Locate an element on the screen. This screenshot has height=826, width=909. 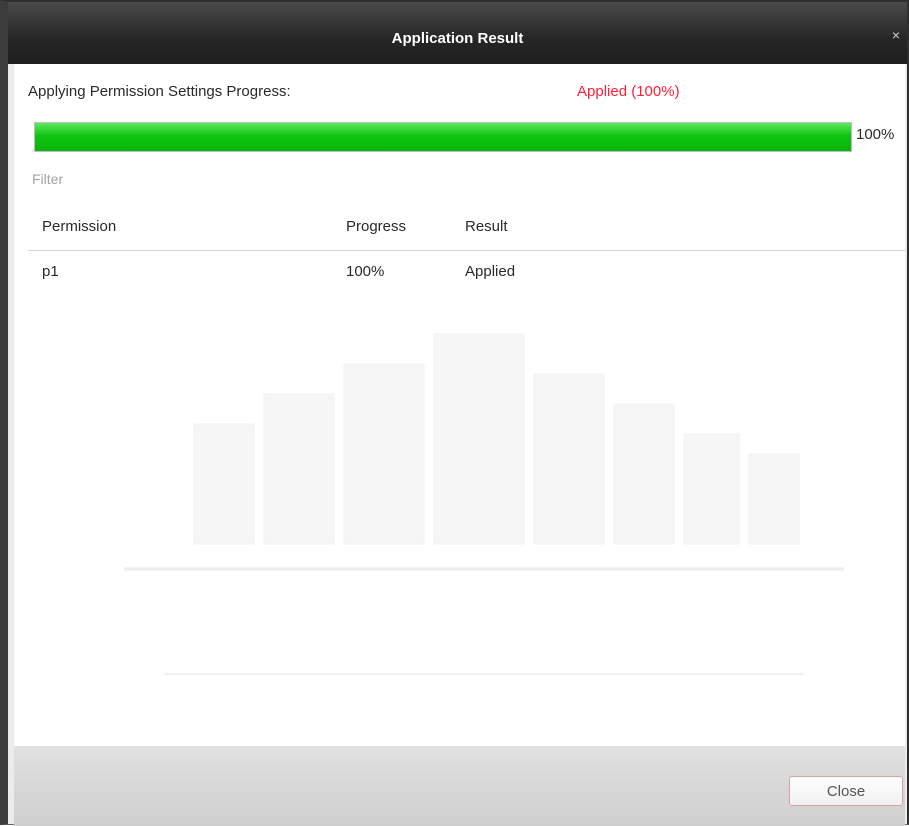
table-header: Permission Progress Result is located at coordinates (466, 227).